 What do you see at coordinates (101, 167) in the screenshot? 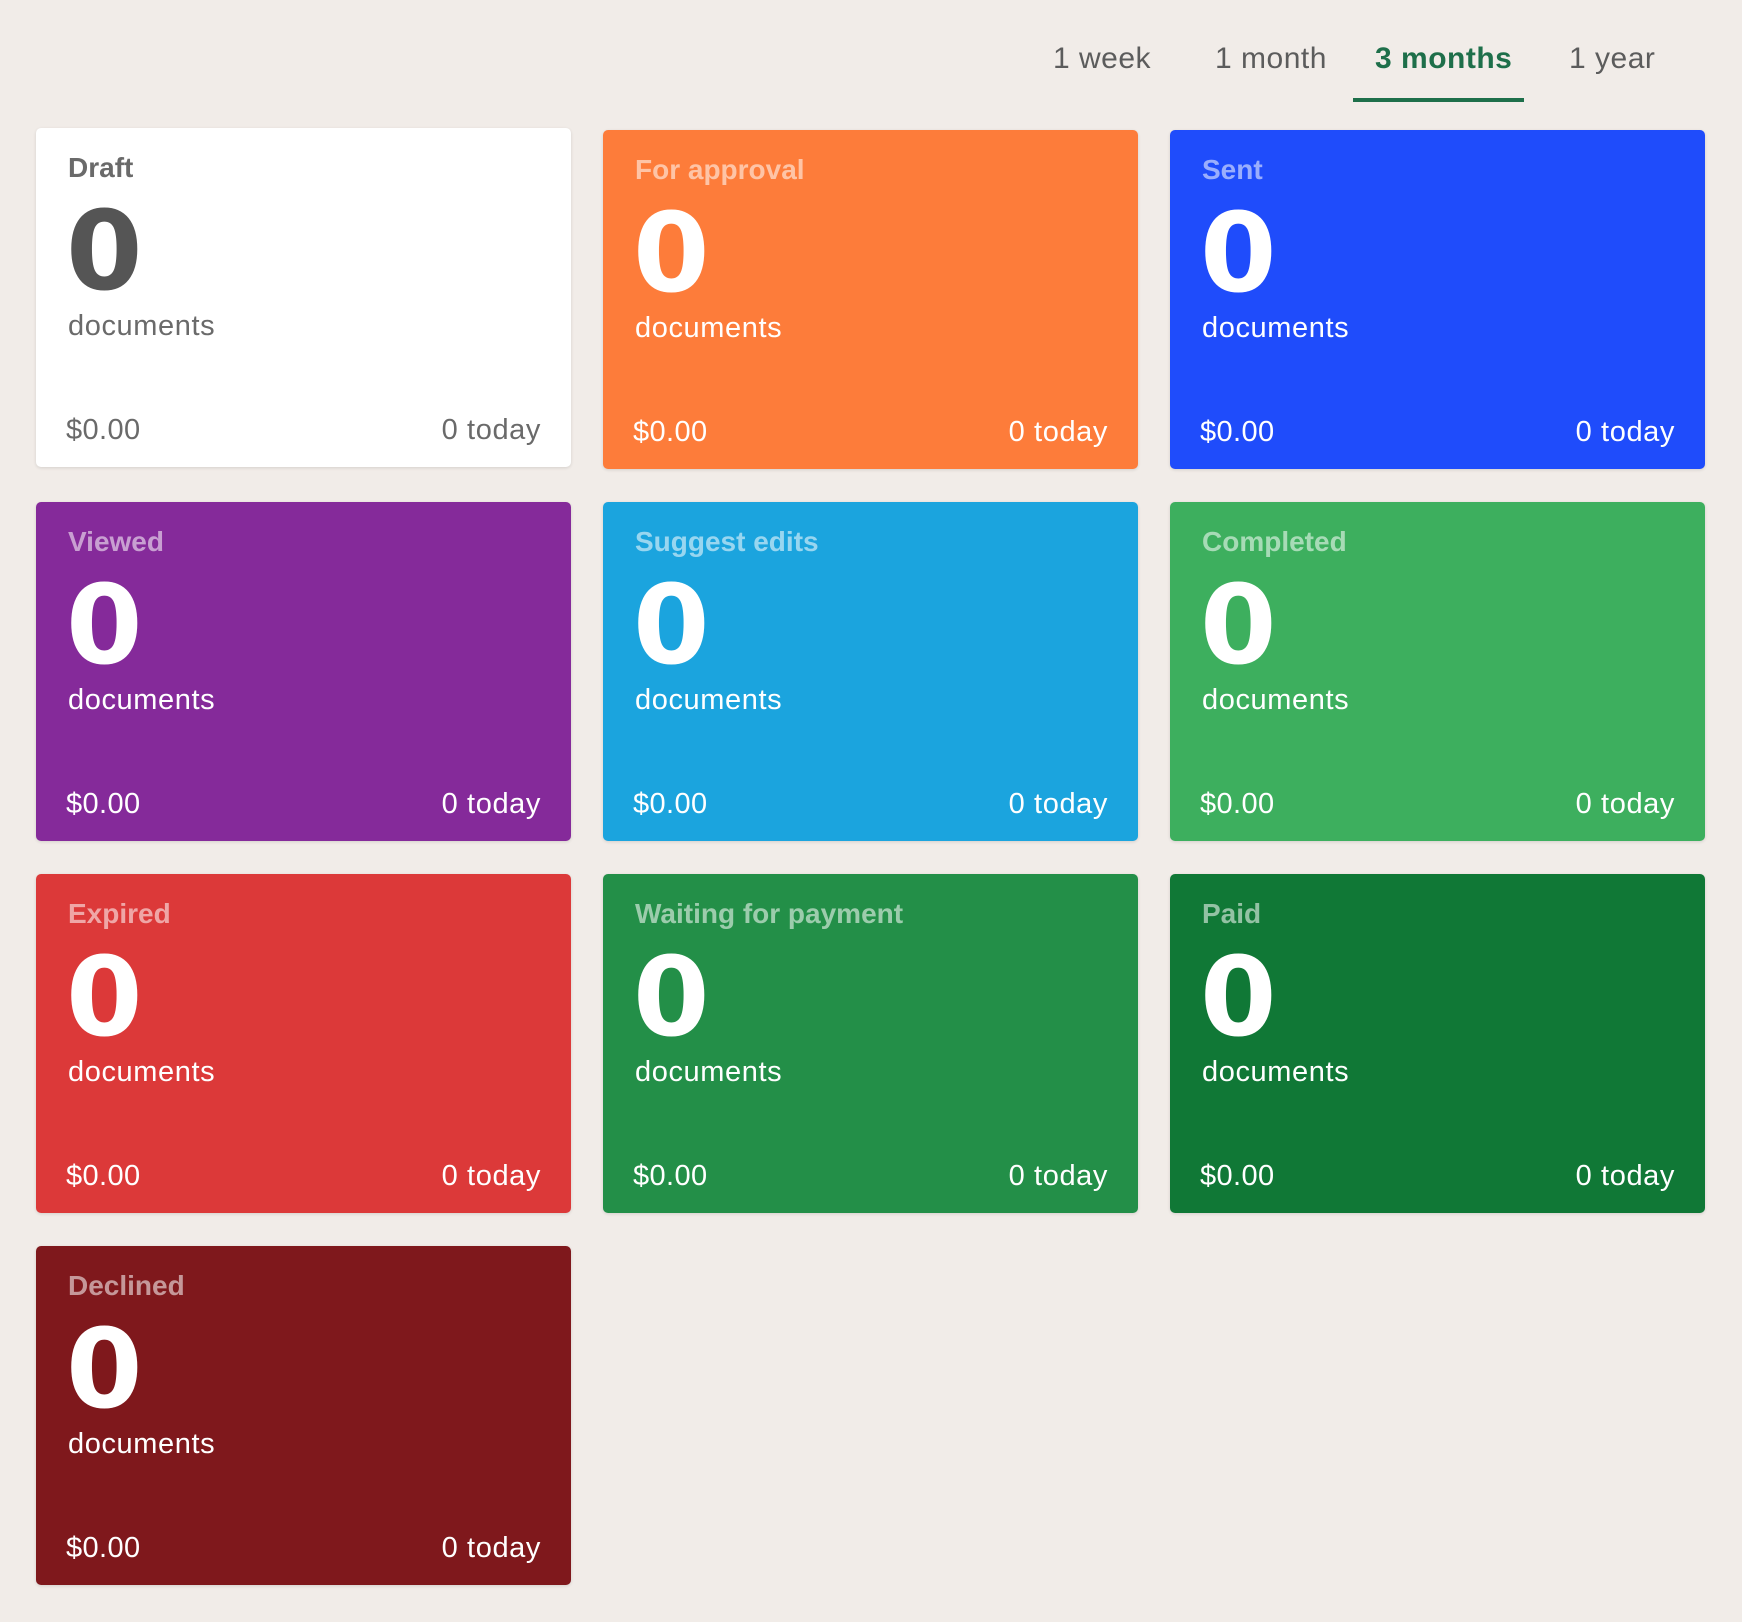
I see `card-title: Draft` at bounding box center [101, 167].